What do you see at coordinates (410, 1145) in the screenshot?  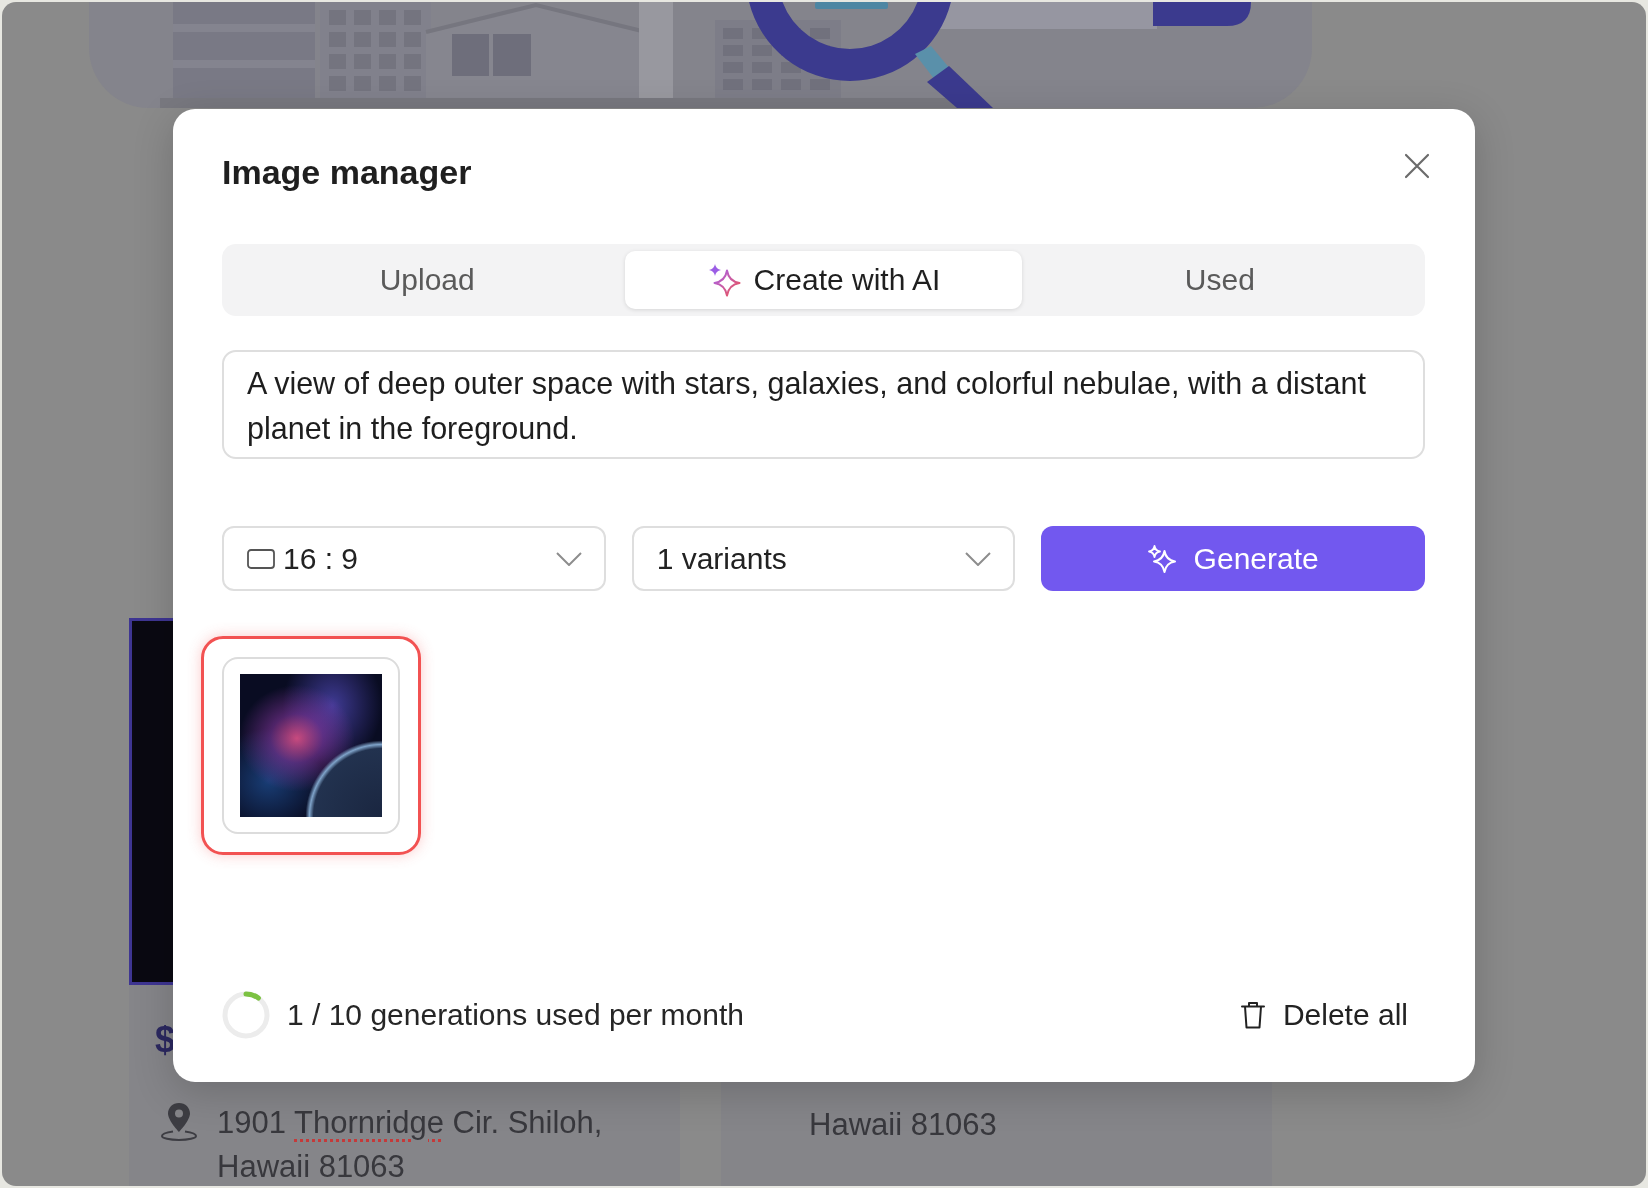 I see `address-text: 1901 Thornridge Cir. Shiloh, Hawaii 81063` at bounding box center [410, 1145].